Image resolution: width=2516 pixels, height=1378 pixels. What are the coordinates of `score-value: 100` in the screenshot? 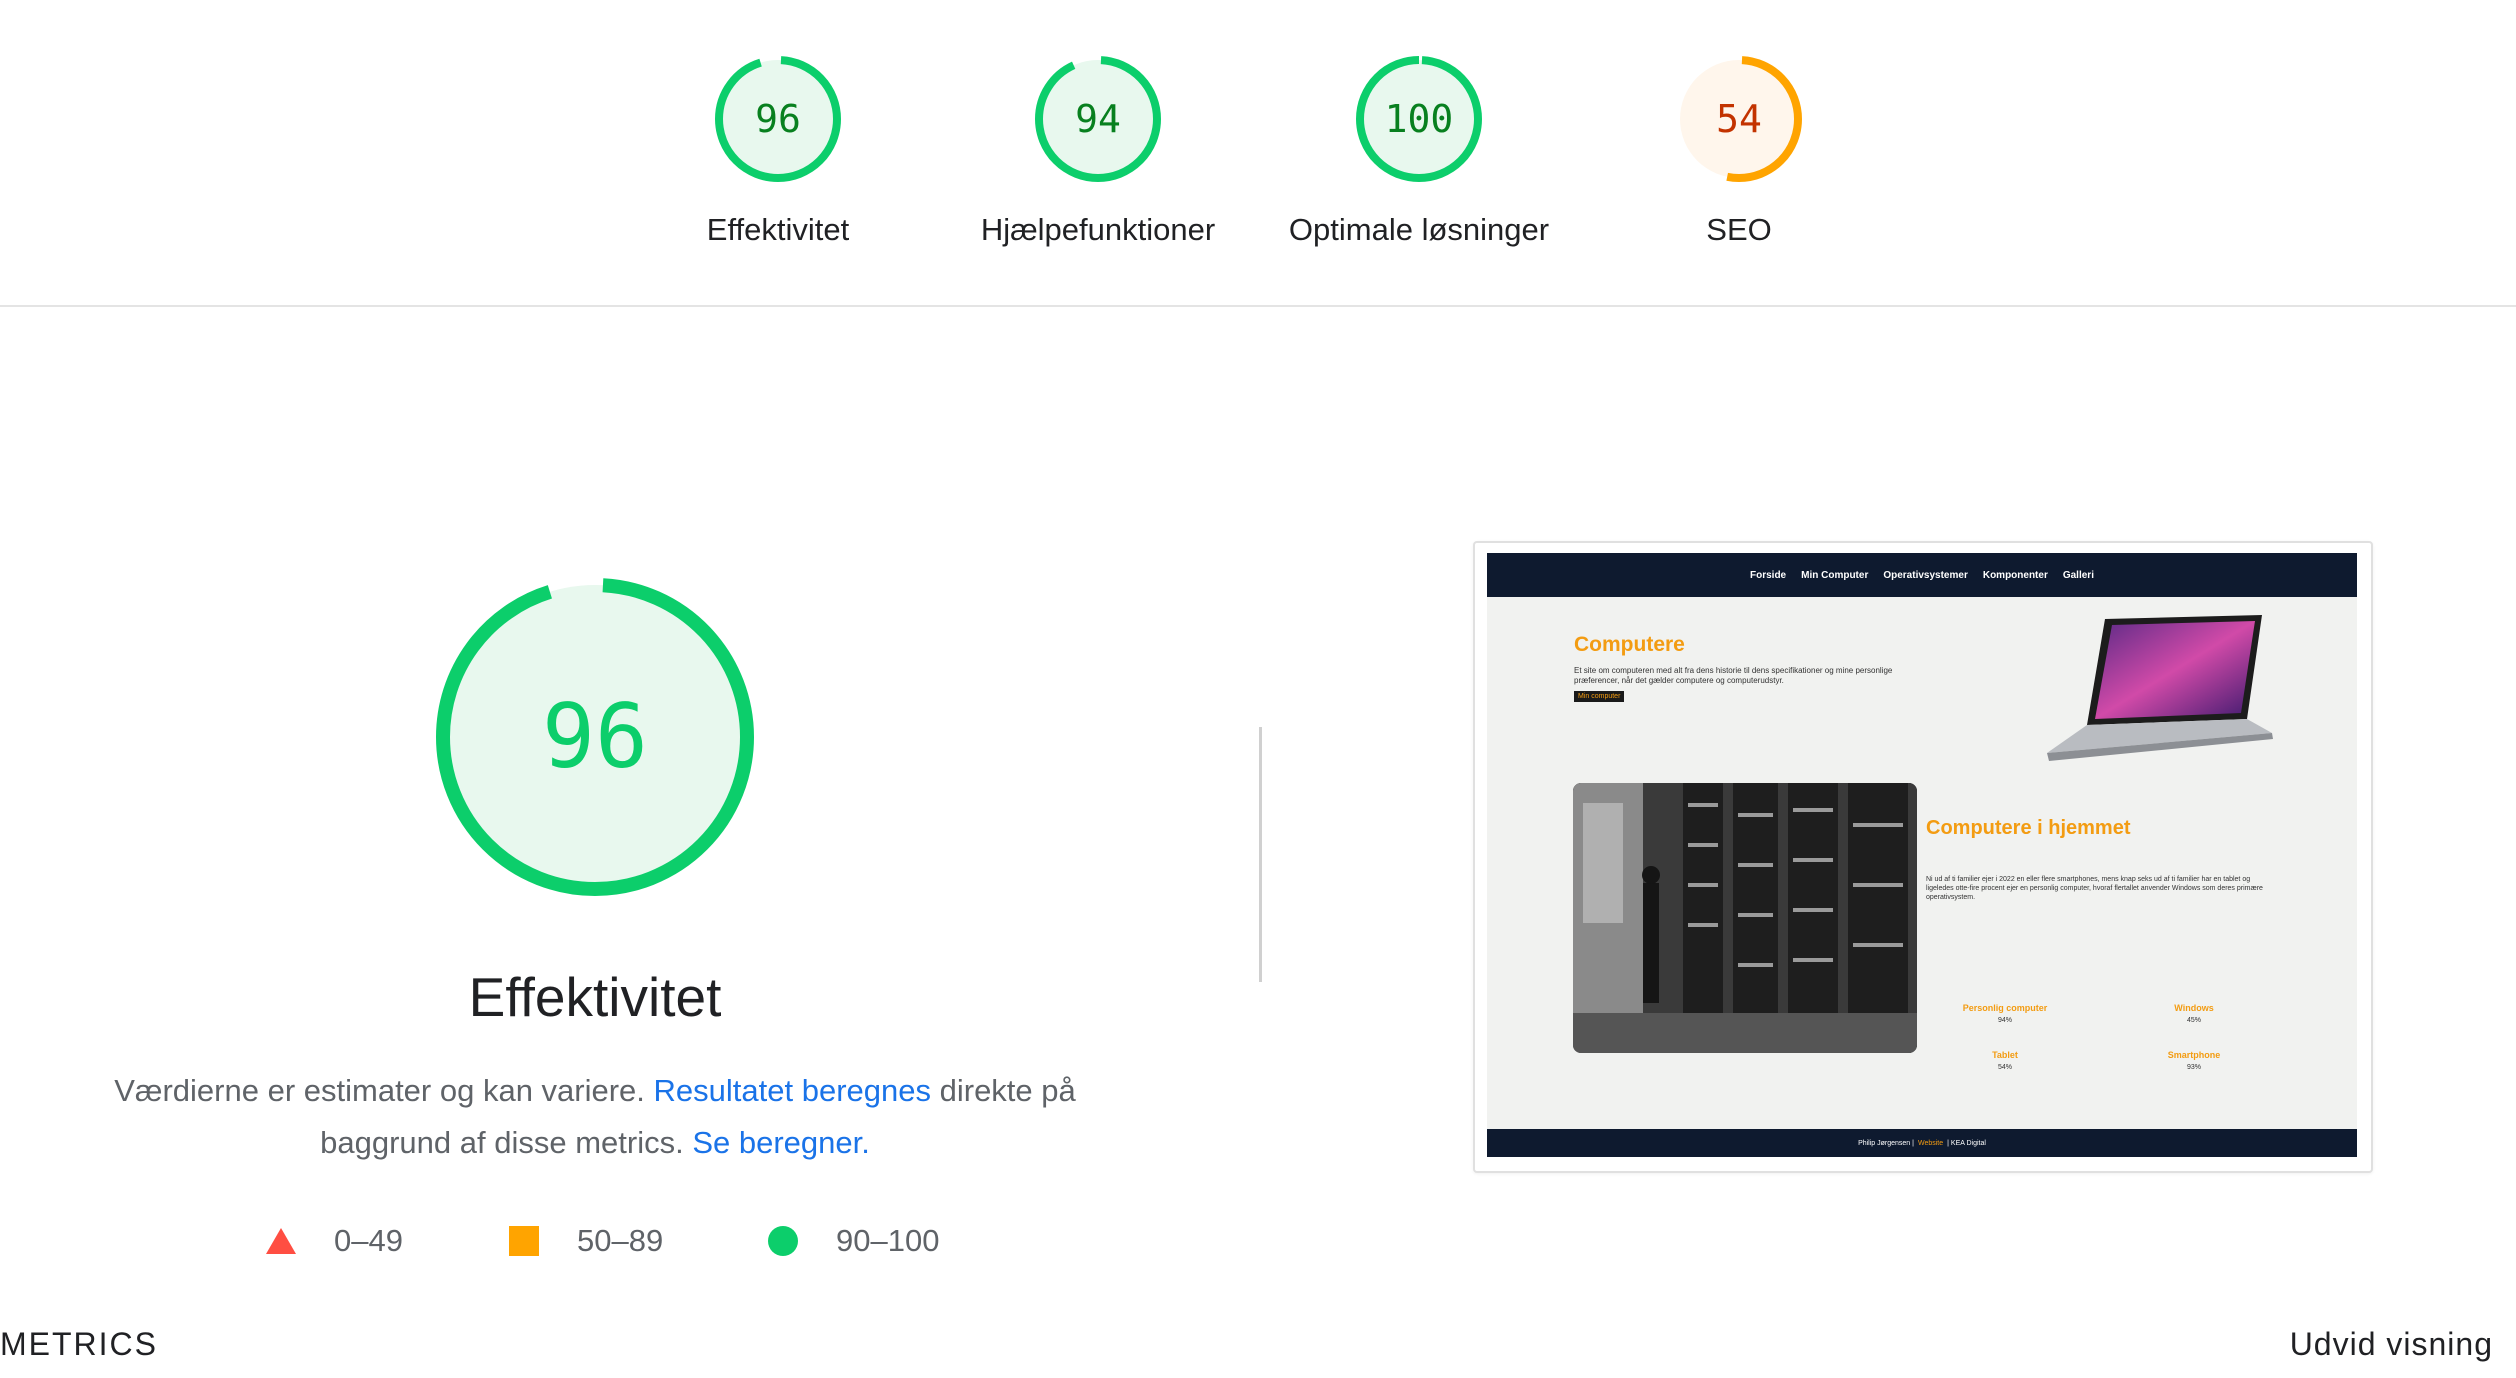 It's located at (1419, 119).